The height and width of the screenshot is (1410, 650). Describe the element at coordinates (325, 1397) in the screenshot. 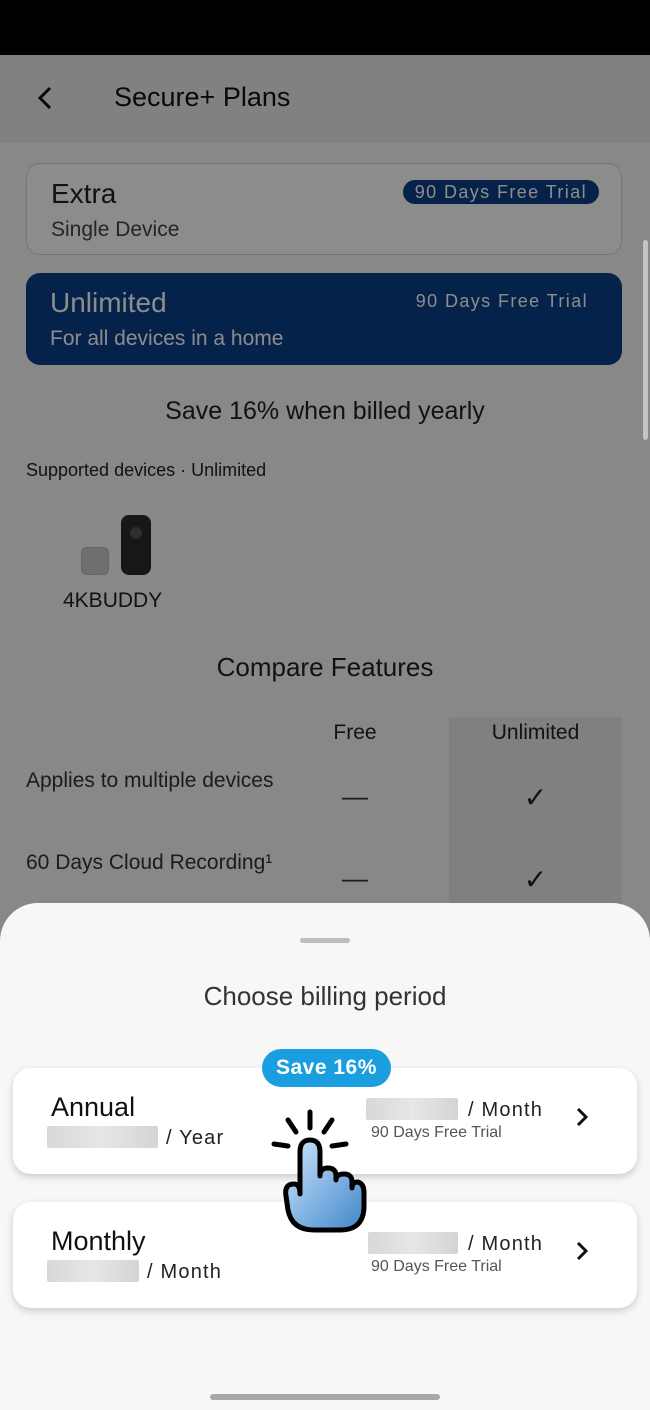

I see `gesture-nav-bar` at that location.